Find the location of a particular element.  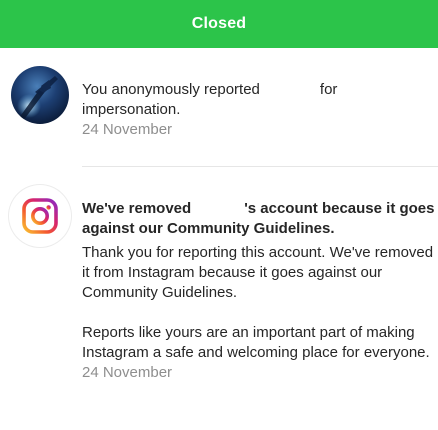

instagram-logo-icon is located at coordinates (40, 216).